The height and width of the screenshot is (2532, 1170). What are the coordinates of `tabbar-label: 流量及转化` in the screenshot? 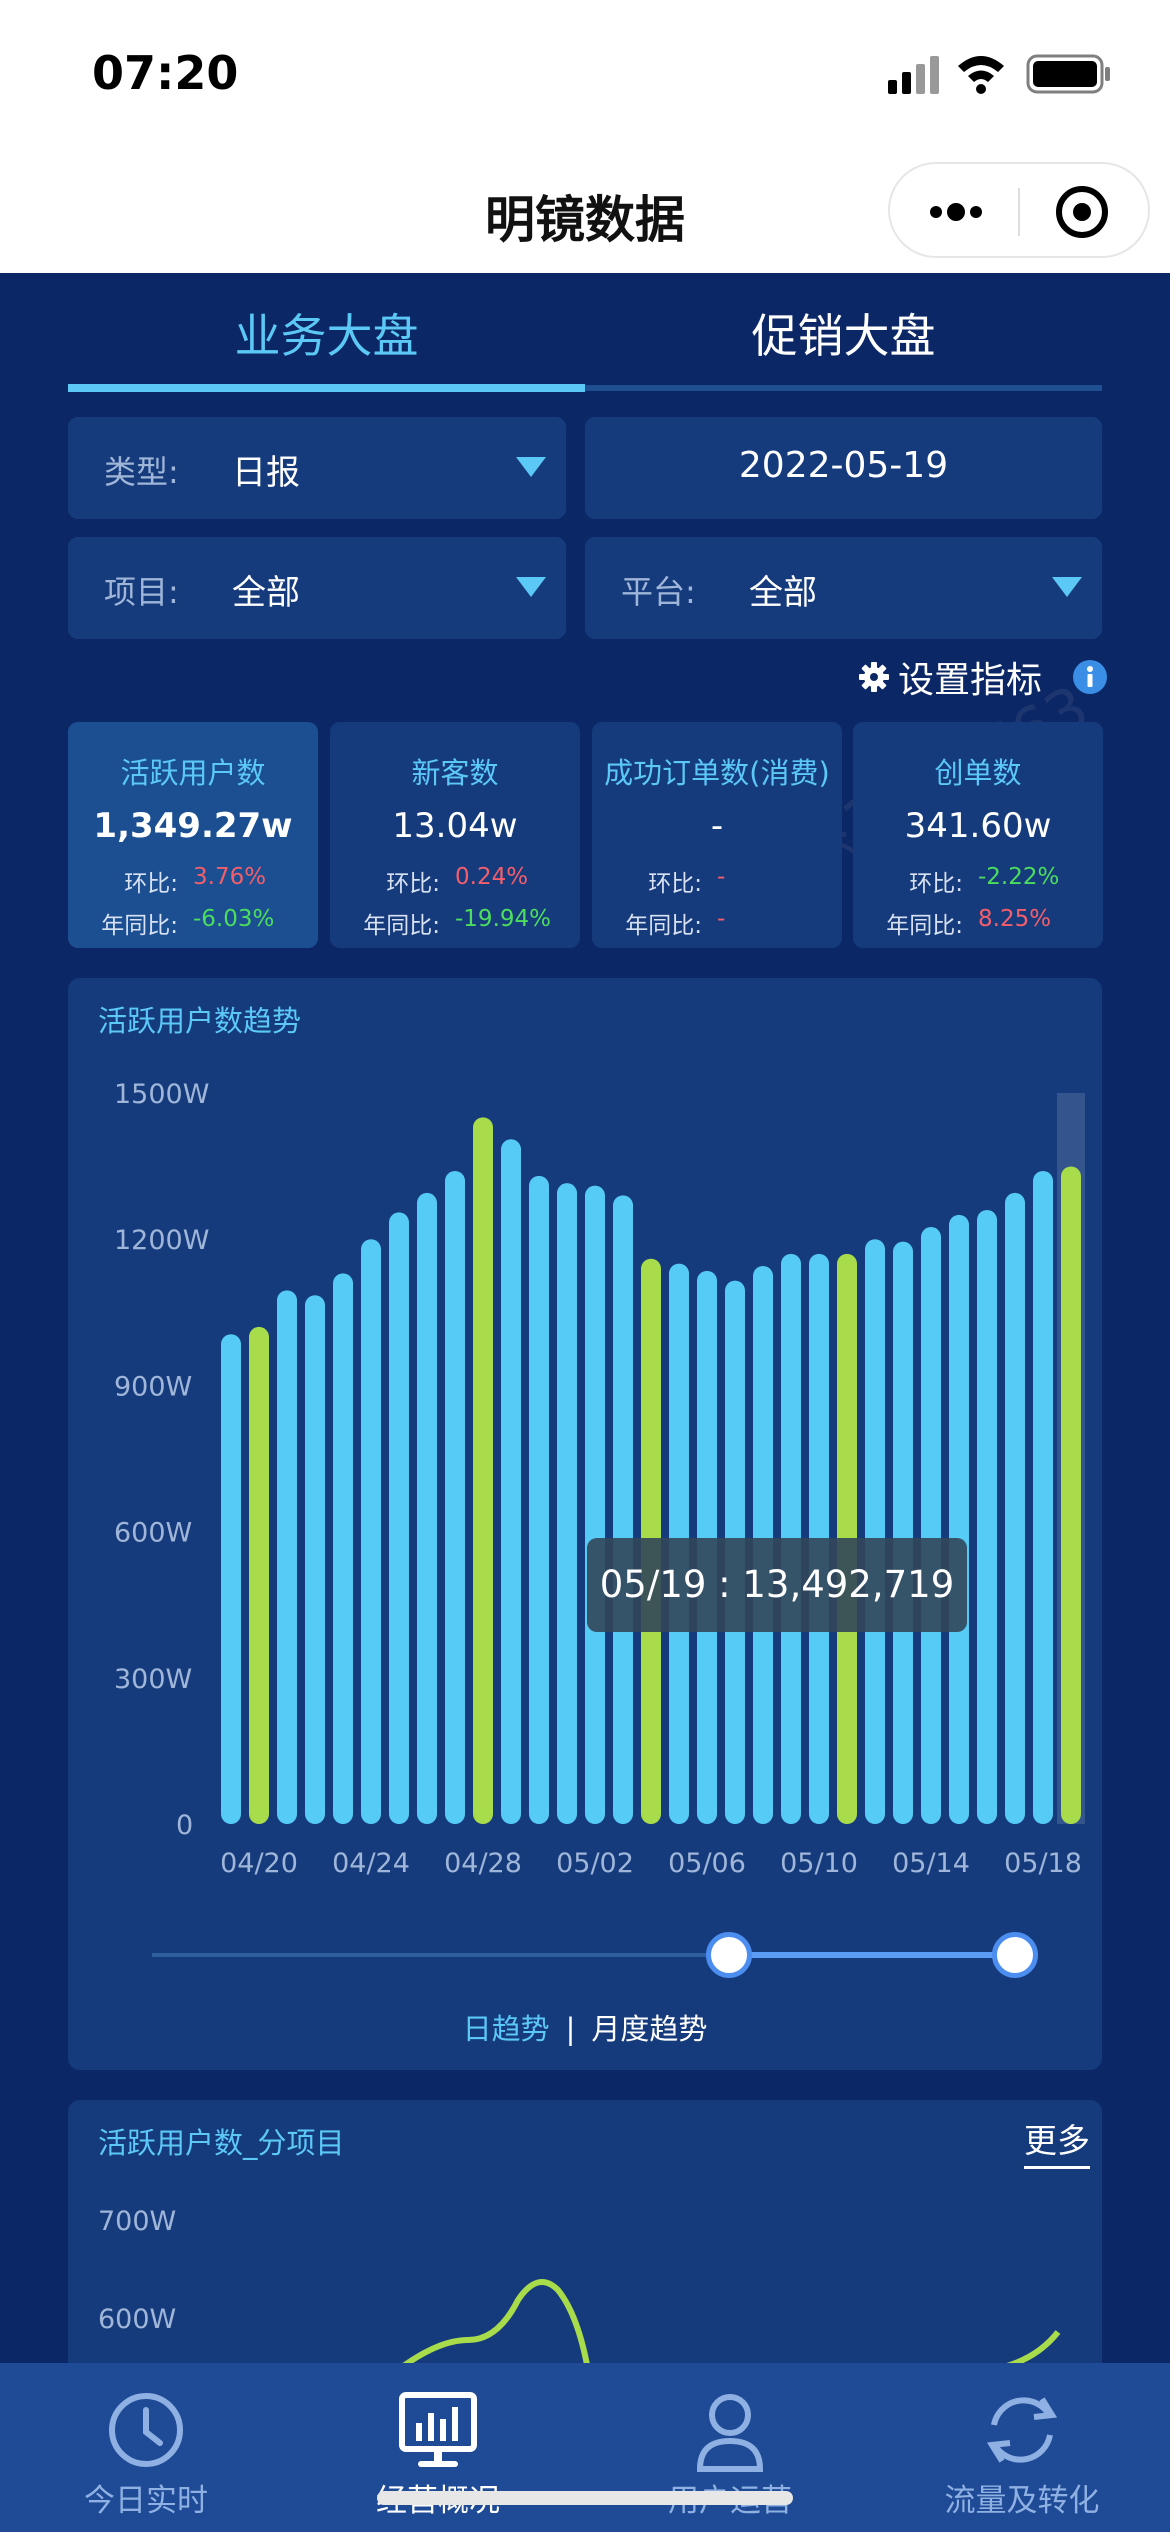 It's located at (1022, 2501).